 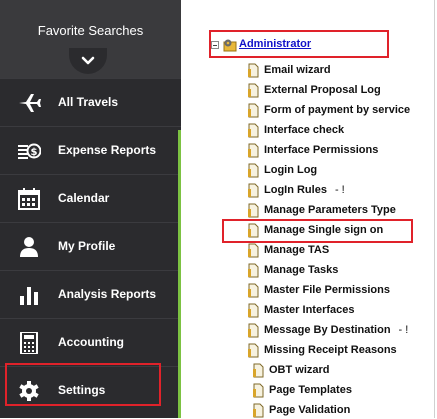 I want to click on calendar-icon, so click(x=29, y=199).